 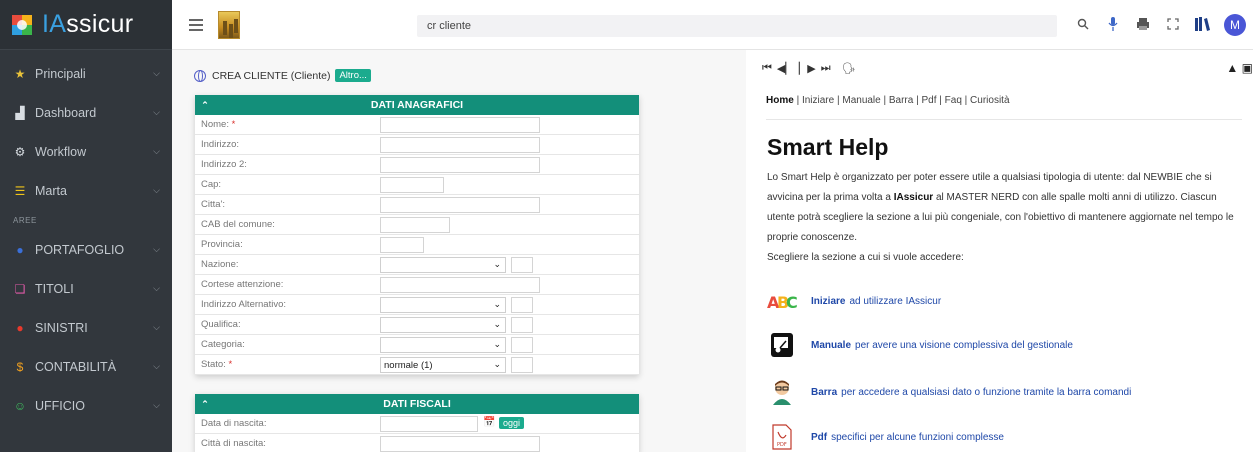 I want to click on help-nav-iniziare: Iniziare, so click(x=818, y=100).